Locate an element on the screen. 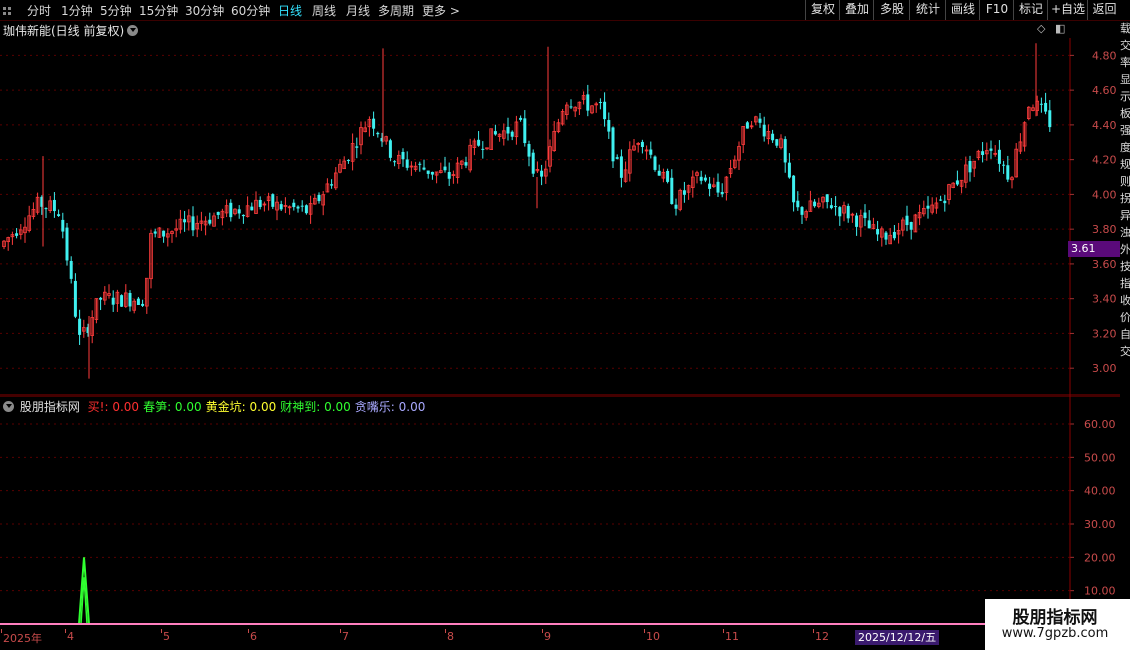  date-label: 9 is located at coordinates (547, 636).